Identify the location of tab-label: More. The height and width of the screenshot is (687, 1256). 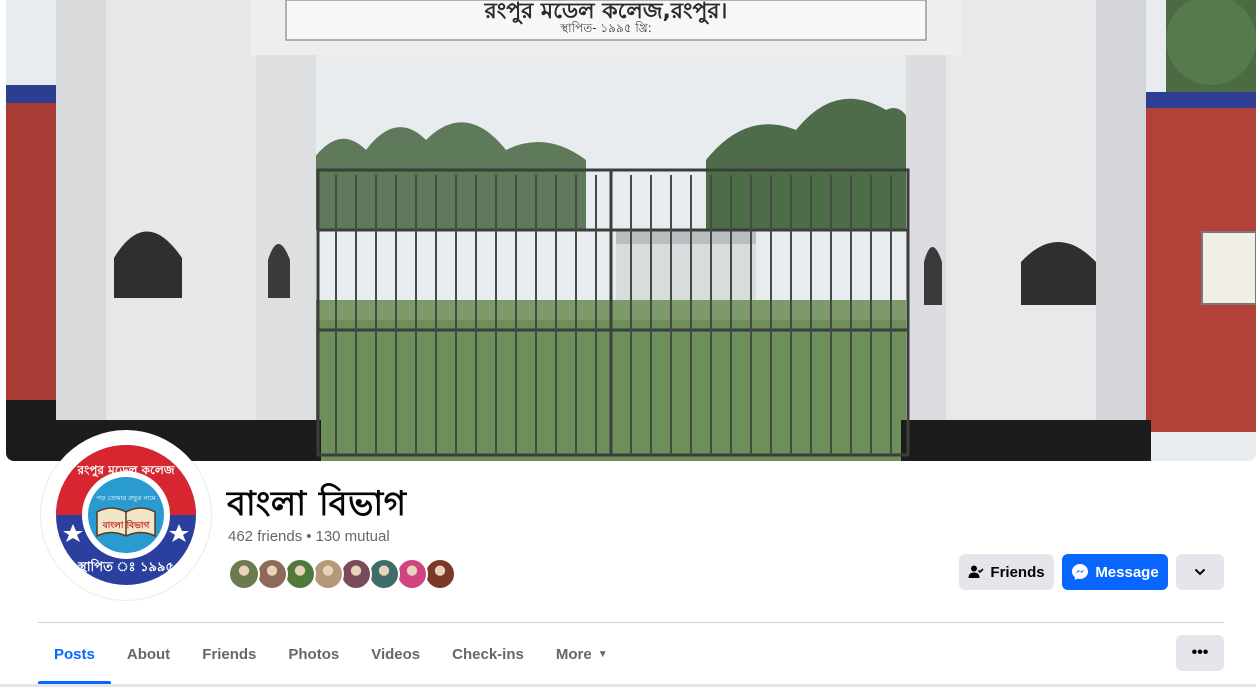
(573, 654).